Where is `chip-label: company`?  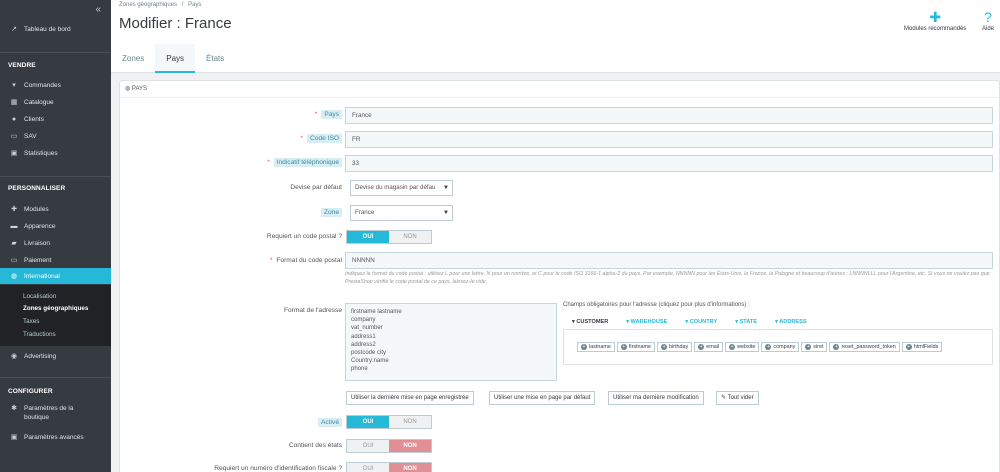 chip-label: company is located at coordinates (784, 347).